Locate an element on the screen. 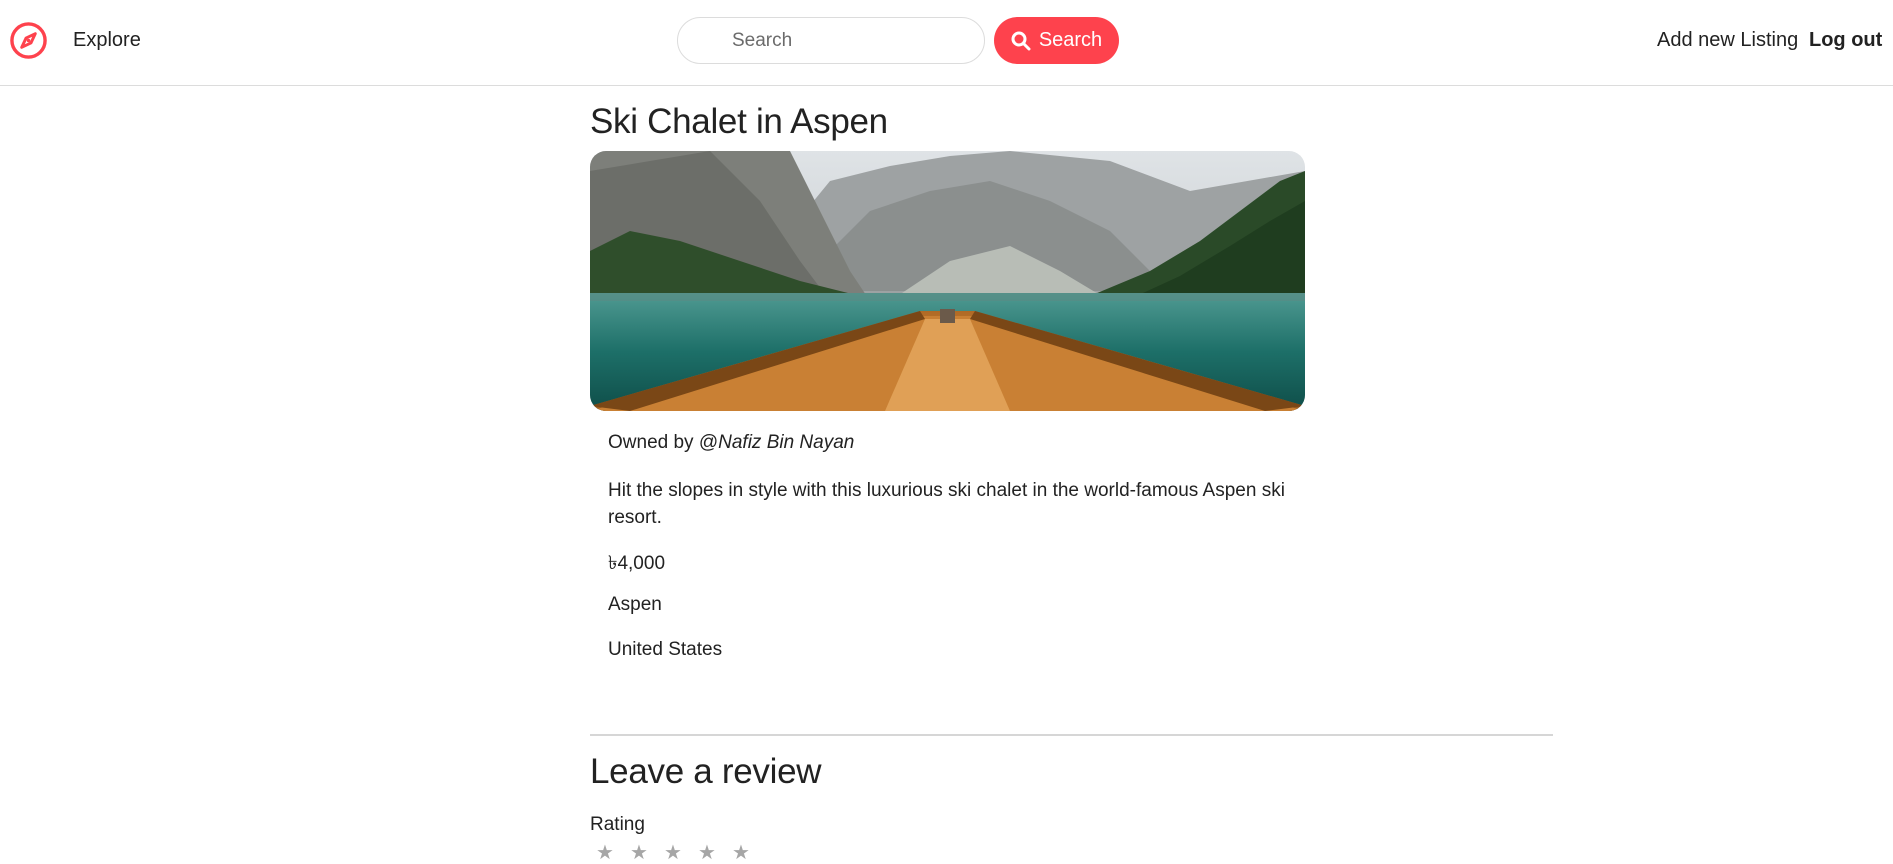  star-rating: ★ ★ ★ ★ ★ is located at coordinates (674, 853).